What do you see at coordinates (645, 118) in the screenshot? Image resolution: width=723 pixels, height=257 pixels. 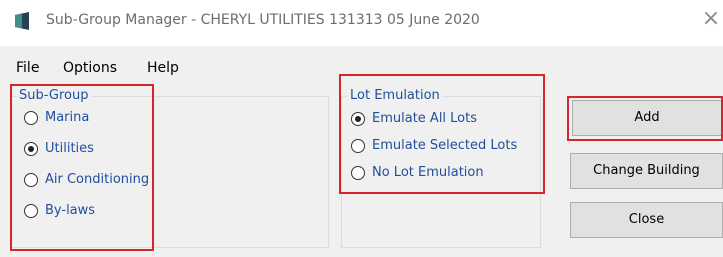 I see `highlight-add-button` at bounding box center [645, 118].